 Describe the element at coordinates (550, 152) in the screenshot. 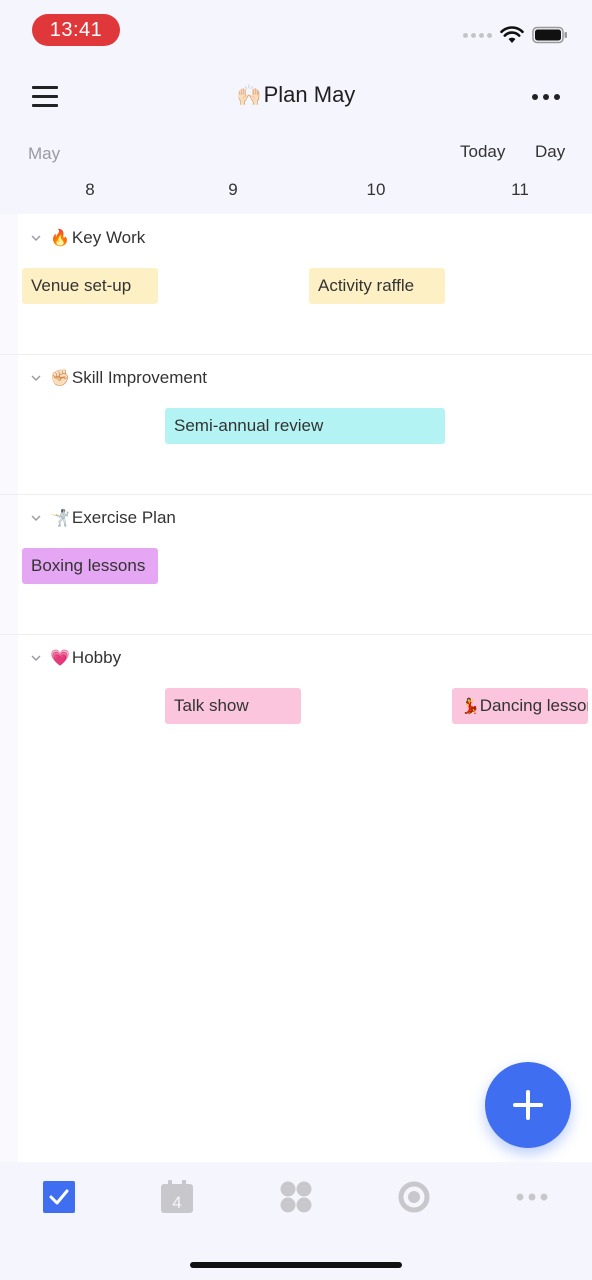

I see `view-mode-button: Day` at that location.